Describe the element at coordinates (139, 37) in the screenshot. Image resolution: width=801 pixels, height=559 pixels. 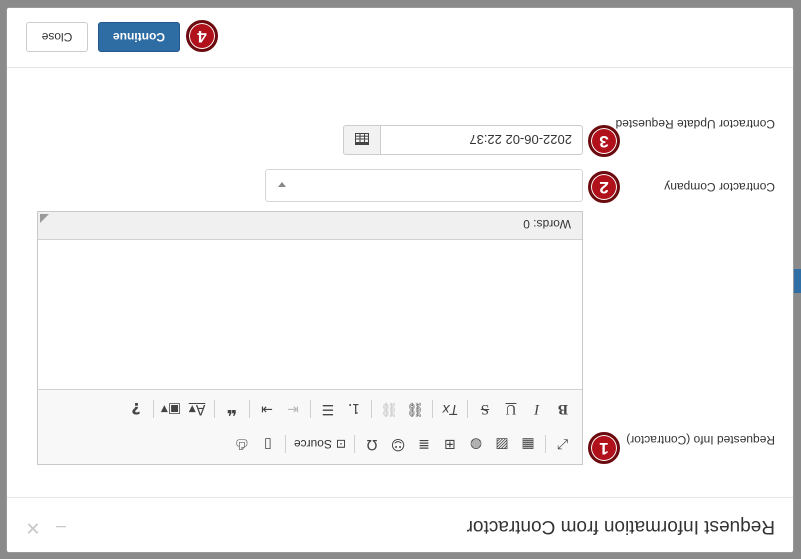
I see `continue-button: Continue` at that location.